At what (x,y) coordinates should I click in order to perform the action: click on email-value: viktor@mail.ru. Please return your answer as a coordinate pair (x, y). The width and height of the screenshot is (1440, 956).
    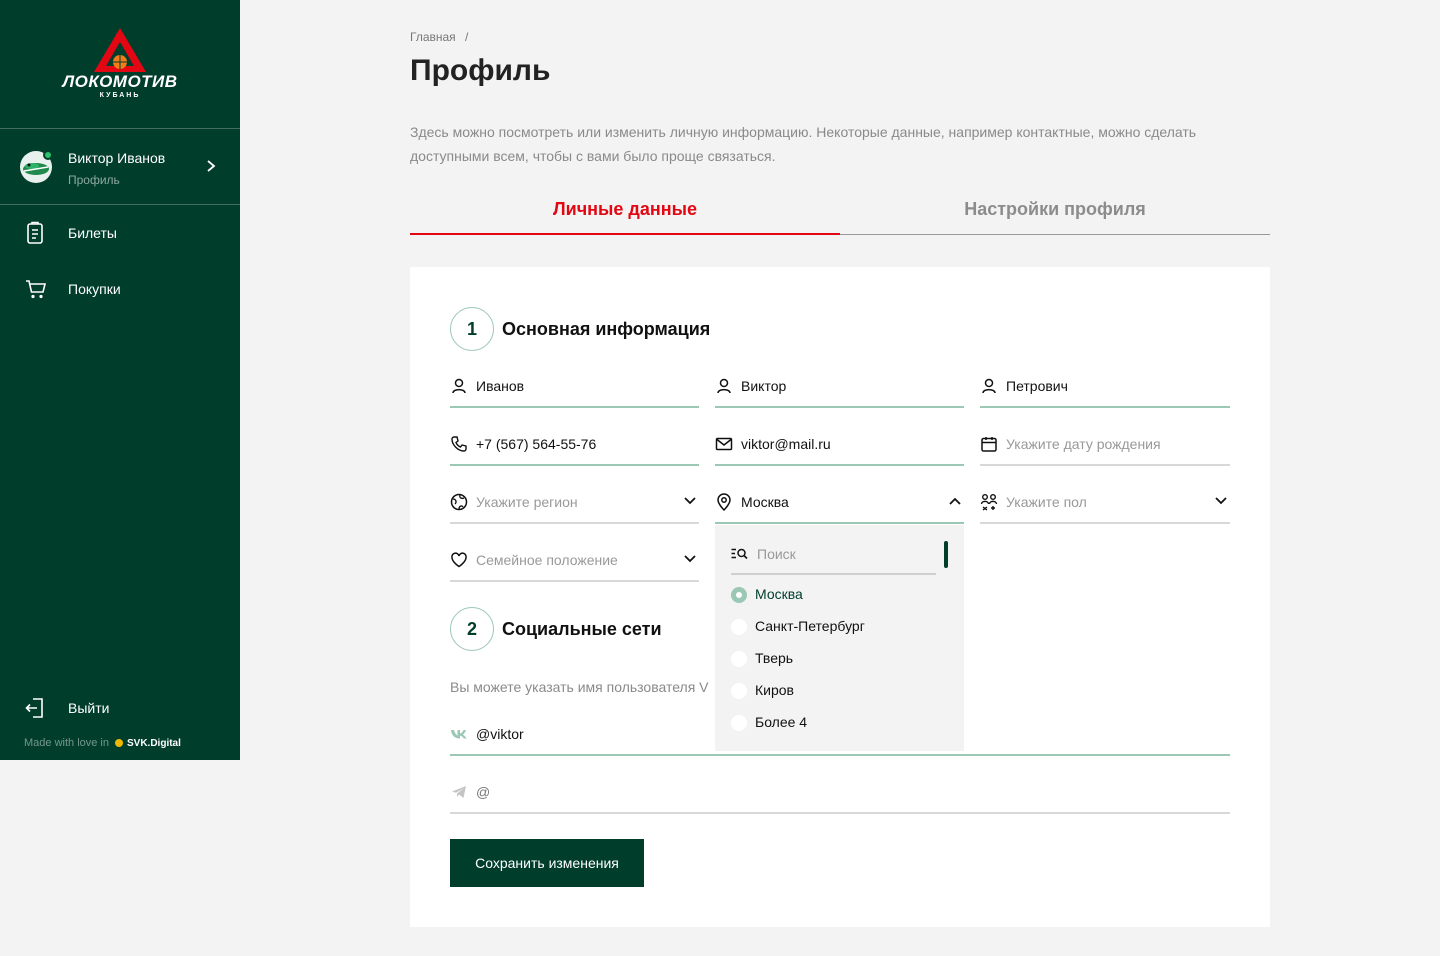
    Looking at the image, I should click on (786, 444).